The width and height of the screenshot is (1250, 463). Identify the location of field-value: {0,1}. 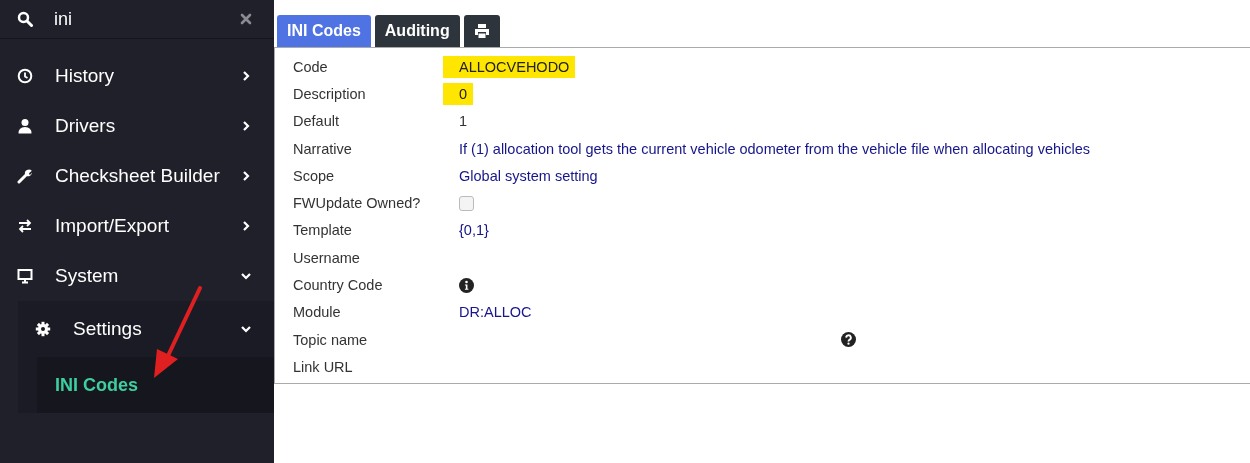
(474, 230).